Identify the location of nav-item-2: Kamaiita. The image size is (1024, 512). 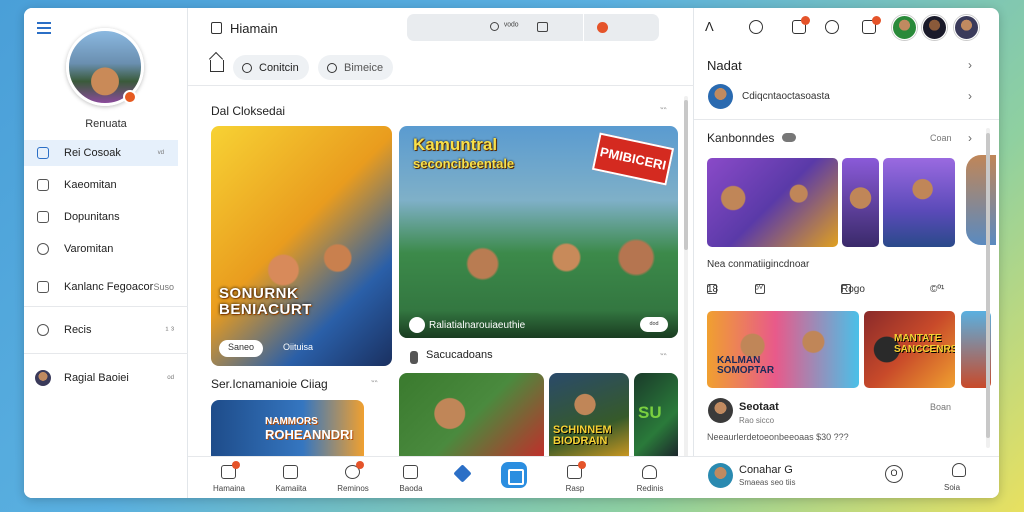
(291, 477).